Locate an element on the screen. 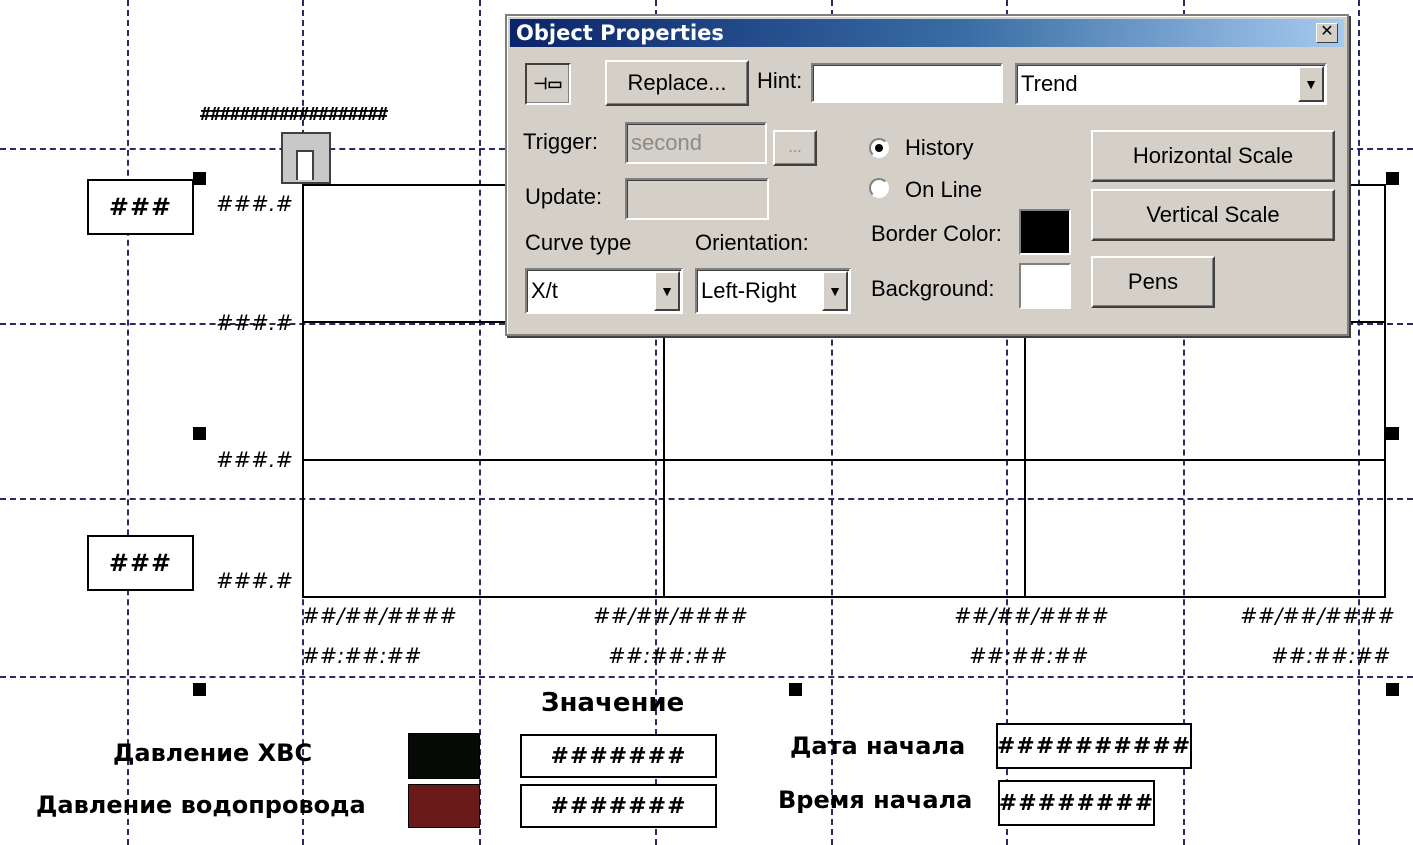 The width and height of the screenshot is (1413, 845). value-header: Значение is located at coordinates (613, 703).